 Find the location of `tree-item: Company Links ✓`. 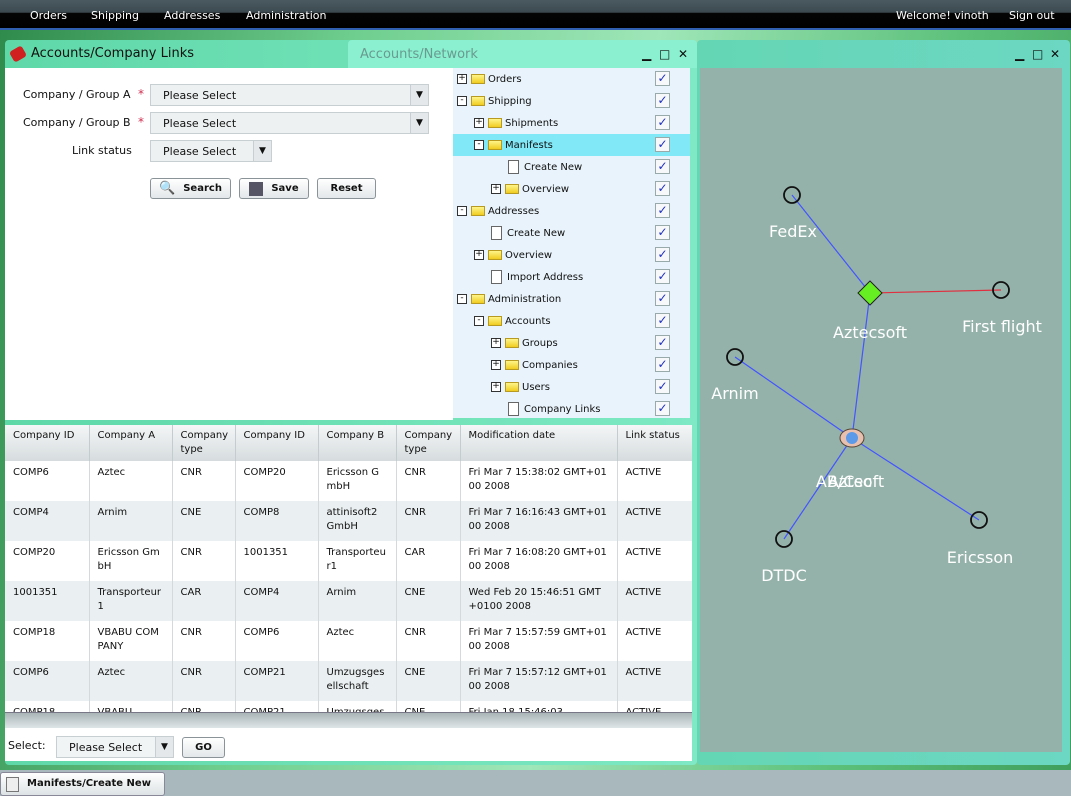

tree-item: Company Links ✓ is located at coordinates (571, 409).